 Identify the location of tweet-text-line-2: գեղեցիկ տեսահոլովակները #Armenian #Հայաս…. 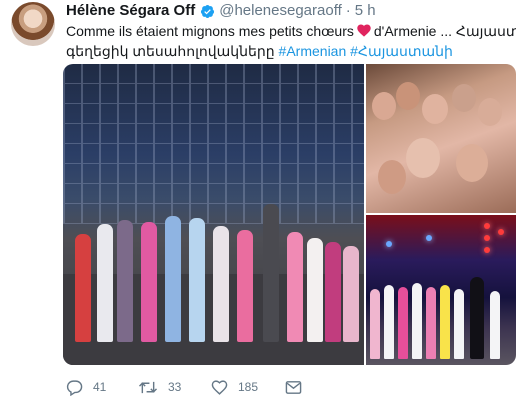
(291, 51).